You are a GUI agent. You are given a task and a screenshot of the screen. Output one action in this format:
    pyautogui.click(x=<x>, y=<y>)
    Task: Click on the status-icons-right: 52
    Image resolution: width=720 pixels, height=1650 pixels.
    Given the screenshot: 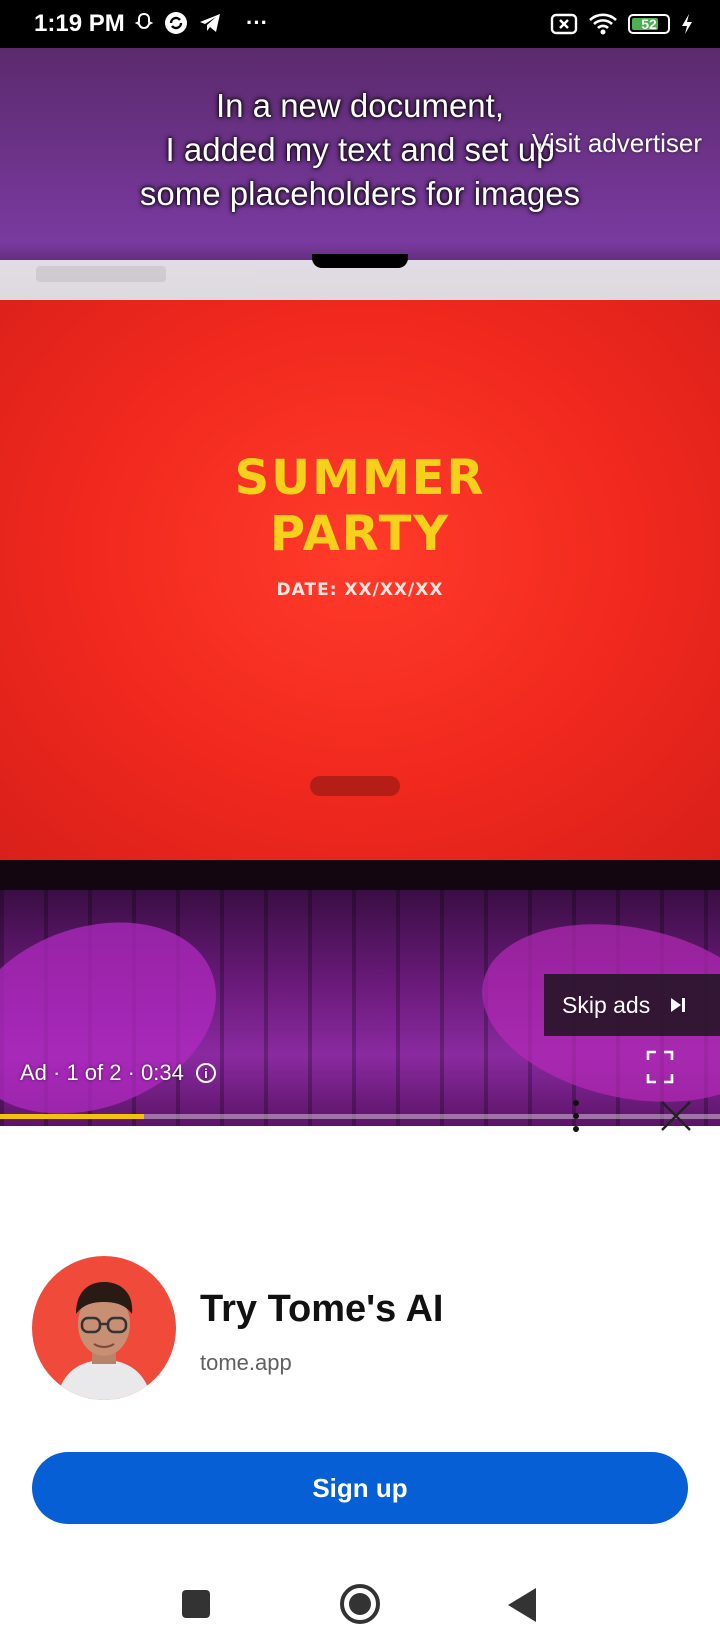 What is the action you would take?
    pyautogui.click(x=622, y=24)
    